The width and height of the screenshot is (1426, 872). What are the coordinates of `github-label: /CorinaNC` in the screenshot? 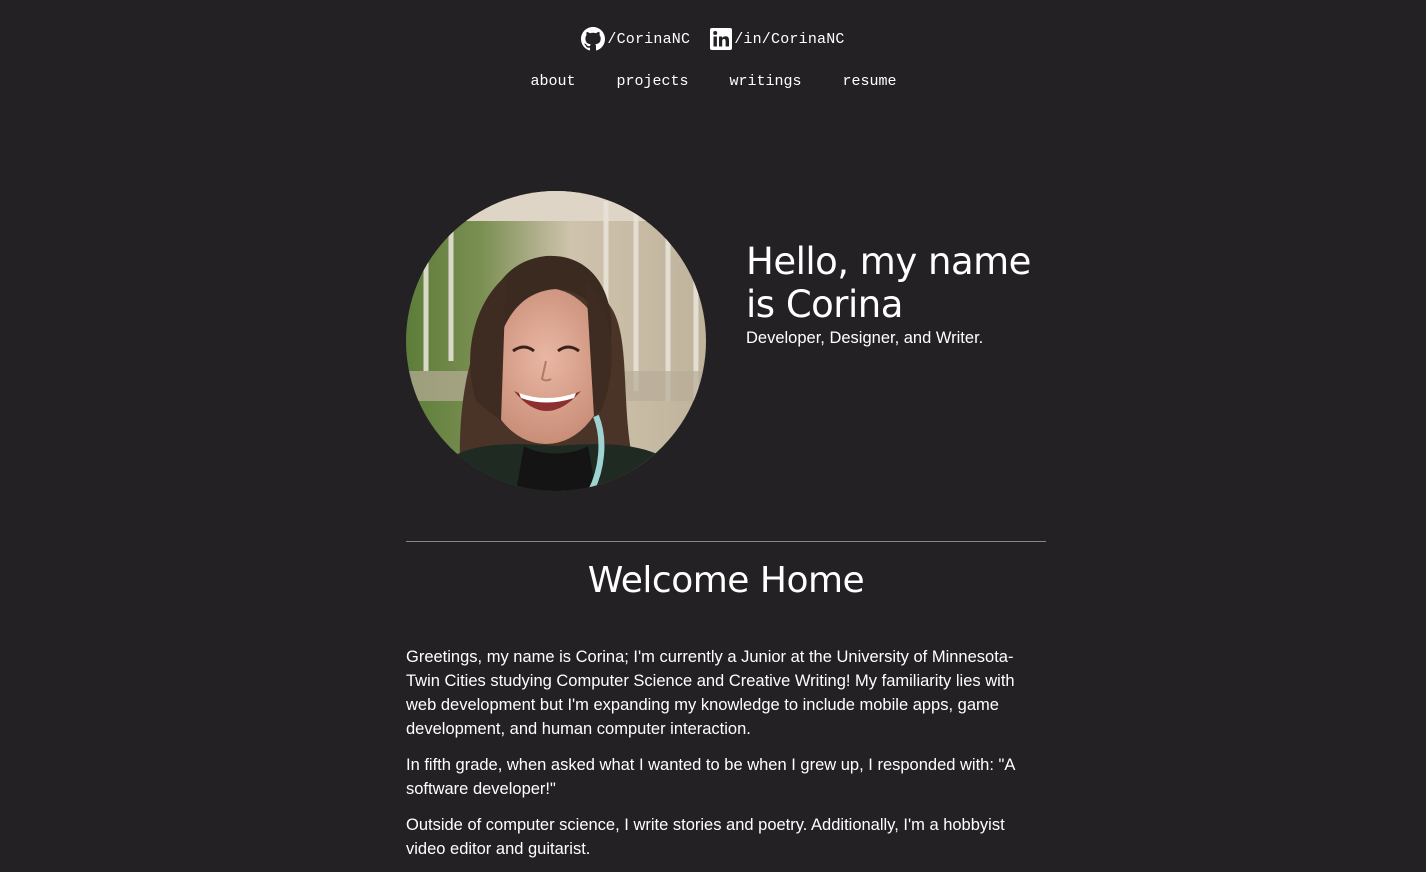 It's located at (649, 39).